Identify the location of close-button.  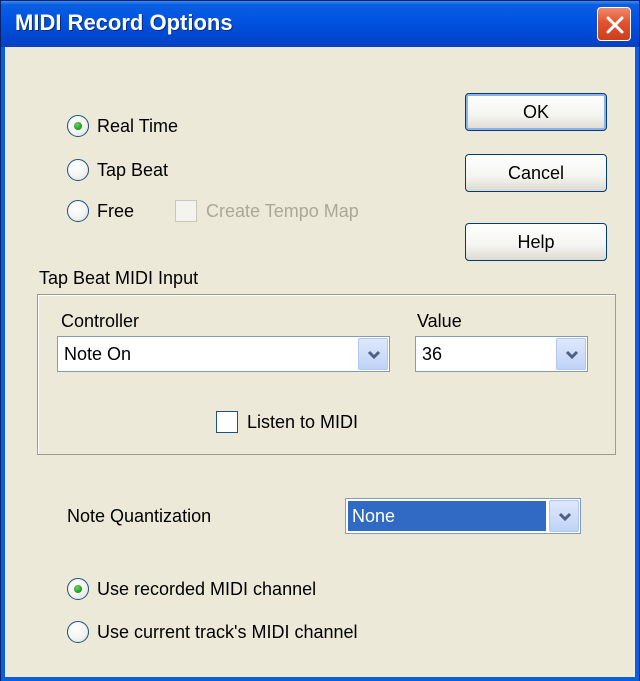
(614, 24).